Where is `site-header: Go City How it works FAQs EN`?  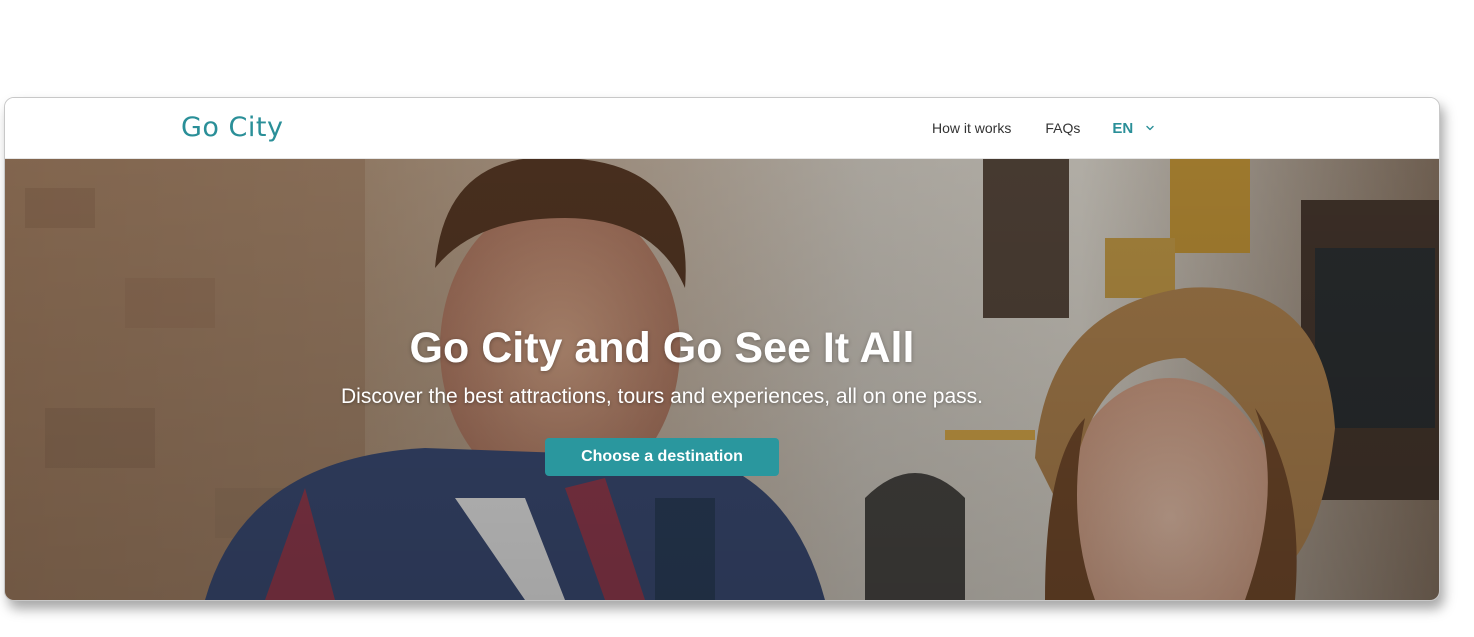 site-header: Go City How it works FAQs EN is located at coordinates (722, 128).